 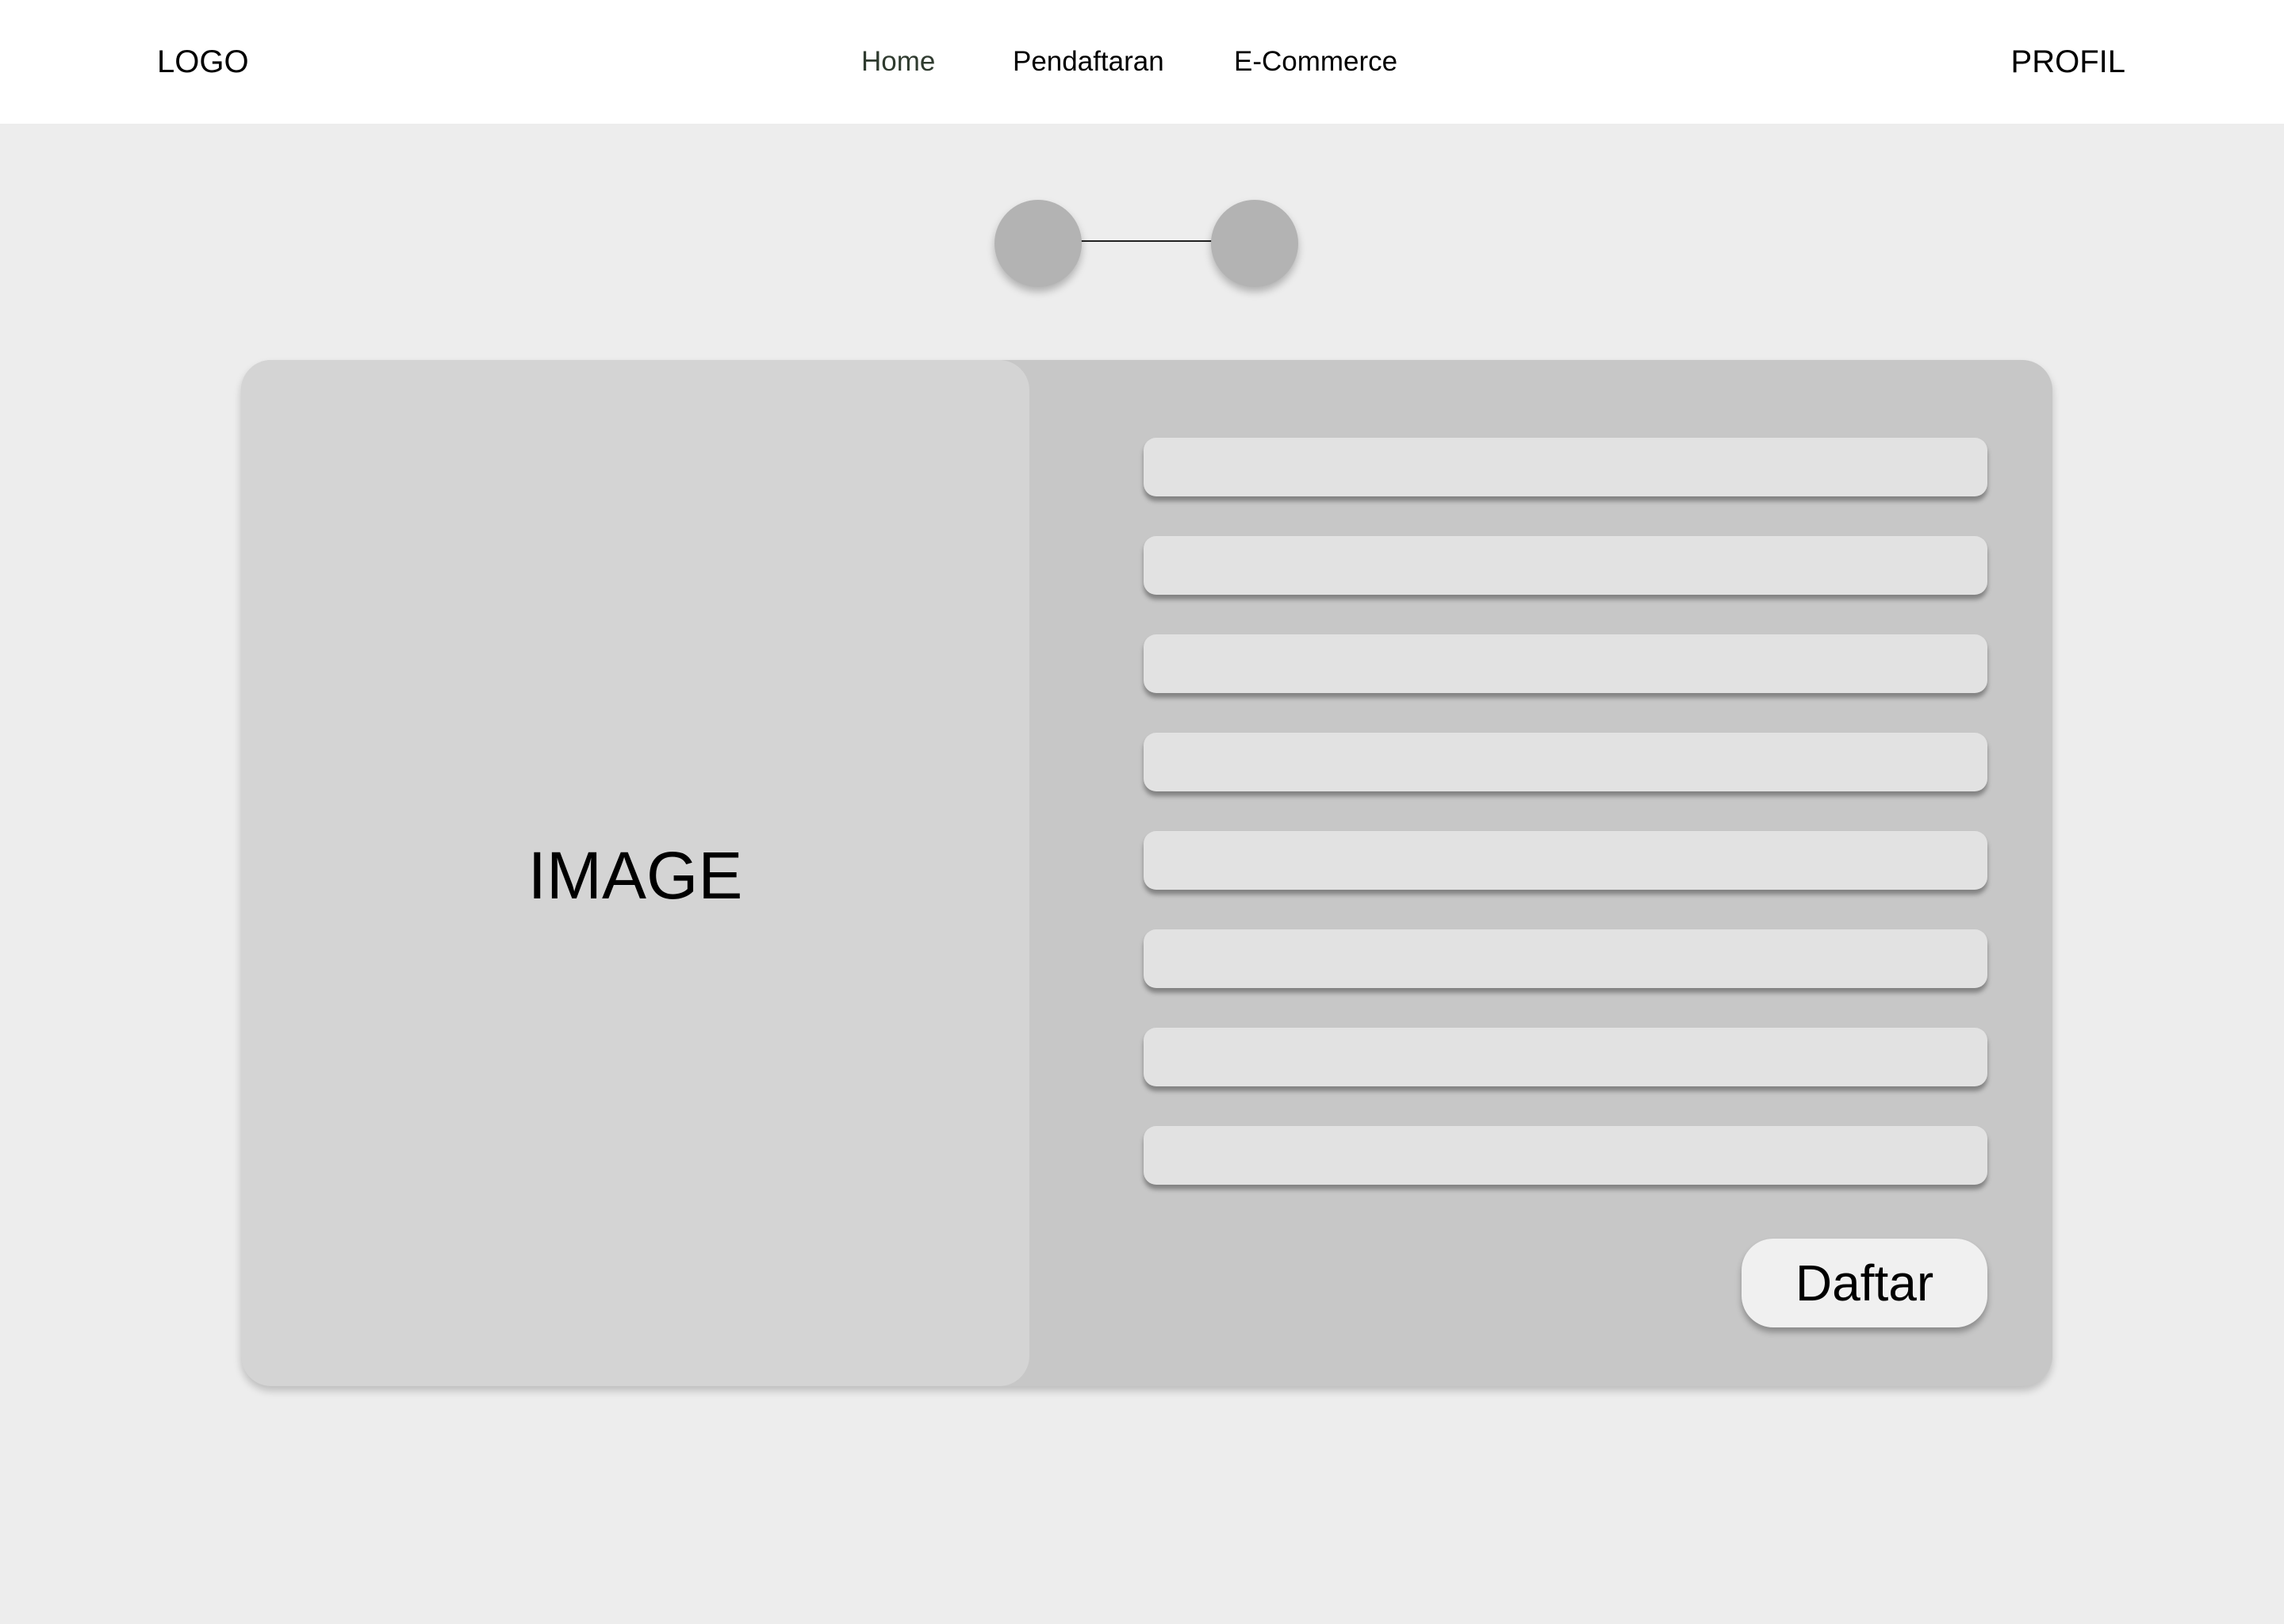 I want to click on nav-link-ecommerce: E-Commerce, so click(x=1315, y=62).